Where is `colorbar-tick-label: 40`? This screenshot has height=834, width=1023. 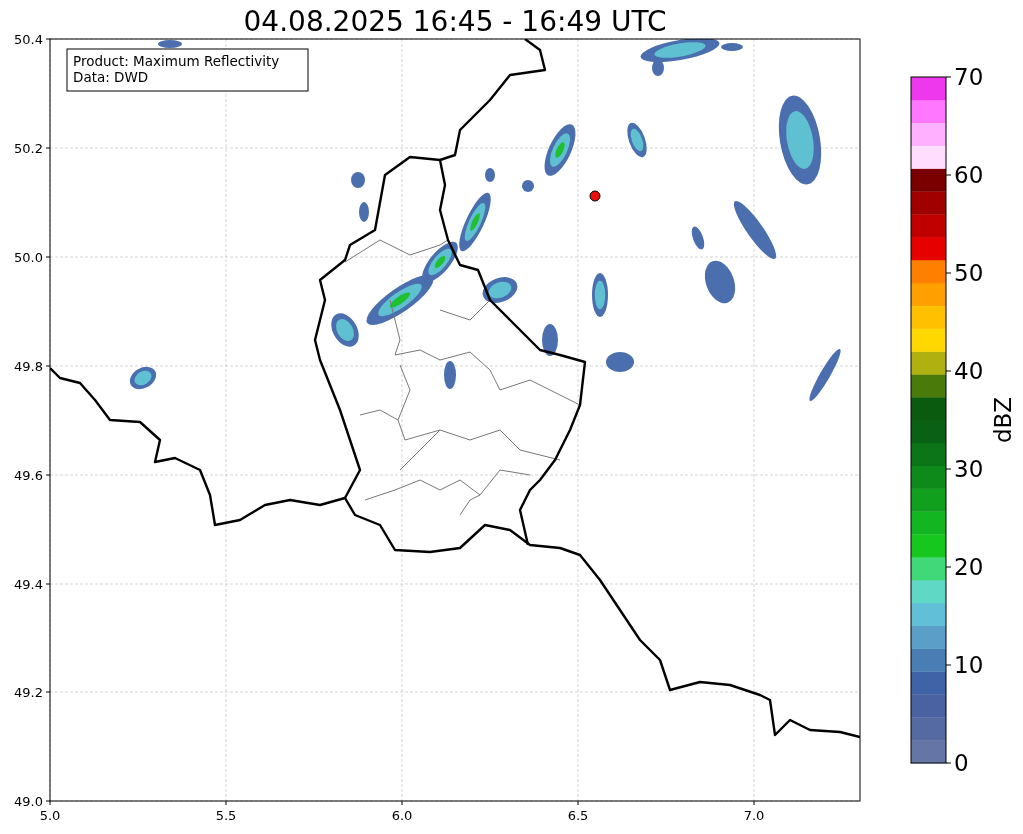
colorbar-tick-label: 40 is located at coordinates (969, 371).